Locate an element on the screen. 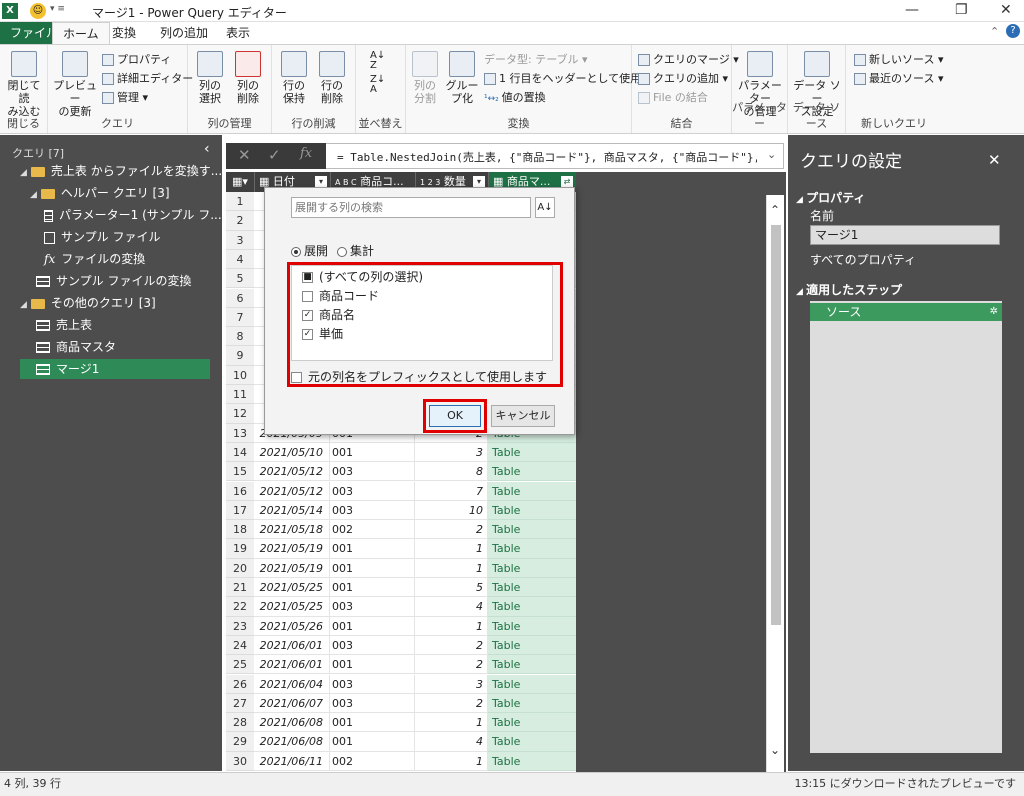 The height and width of the screenshot is (796, 1024). combine-files-button: File の結合 is located at coordinates (673, 98).